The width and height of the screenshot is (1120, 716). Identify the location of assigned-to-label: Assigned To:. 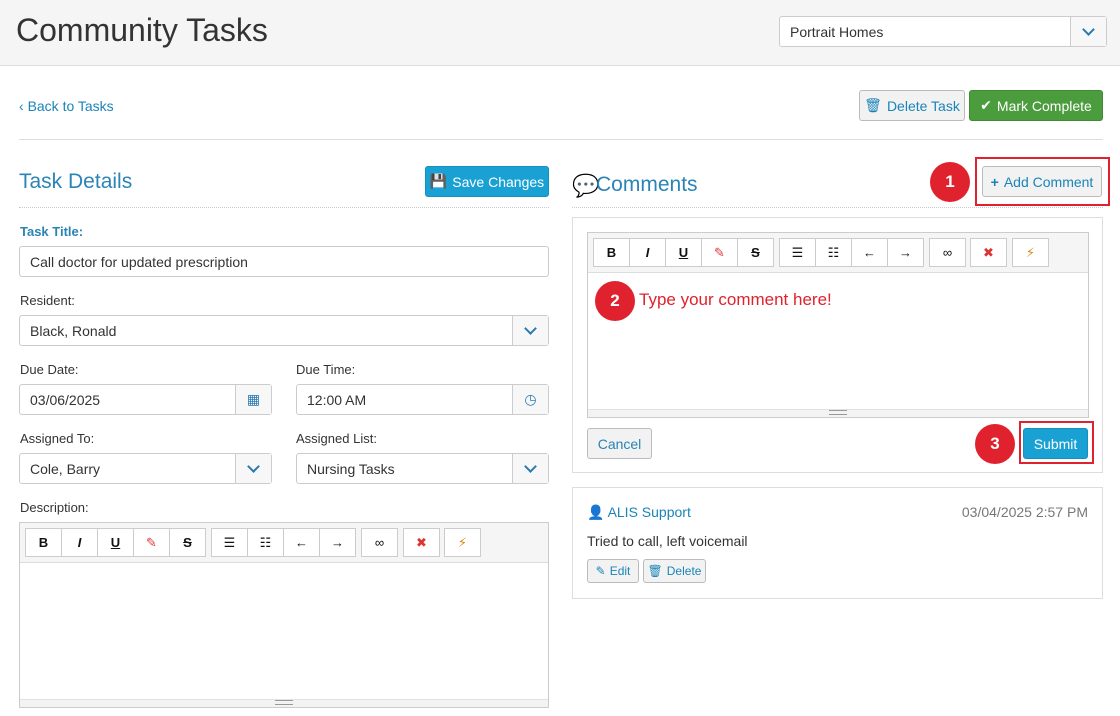
(57, 438).